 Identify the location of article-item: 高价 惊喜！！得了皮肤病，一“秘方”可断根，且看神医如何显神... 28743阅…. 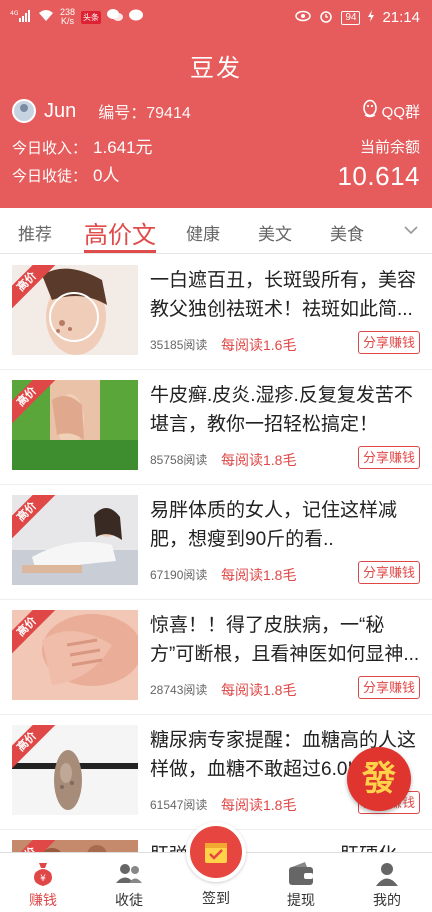
(216, 657).